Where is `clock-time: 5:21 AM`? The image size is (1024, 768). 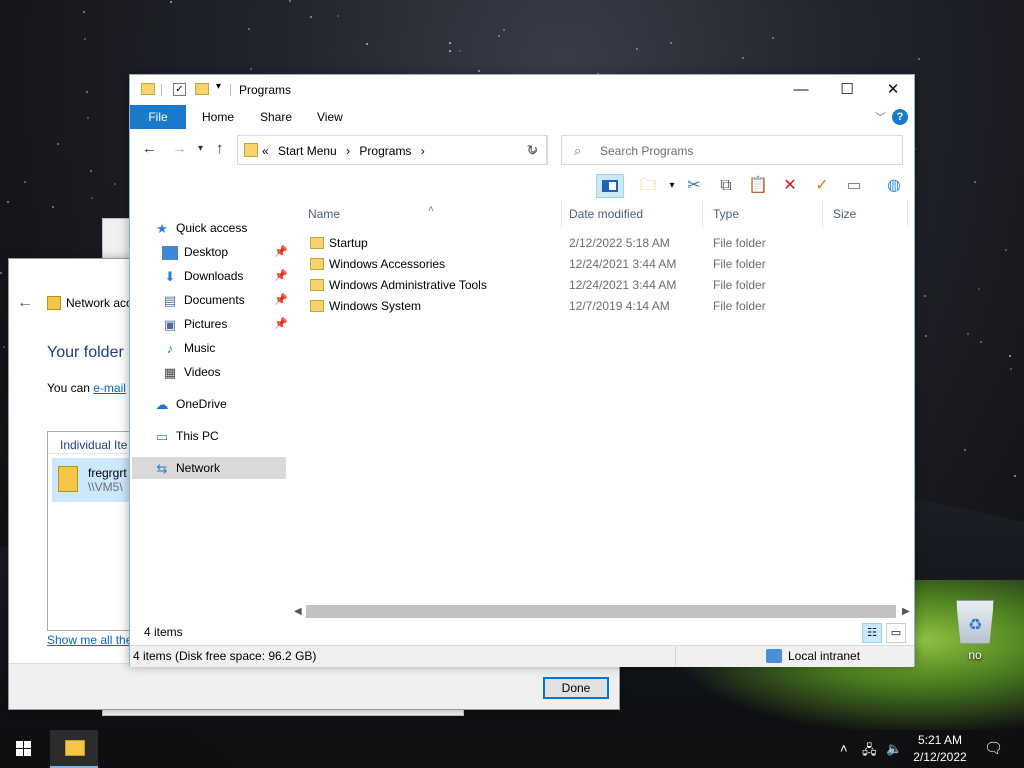
clock-time: 5:21 AM is located at coordinates (940, 740).